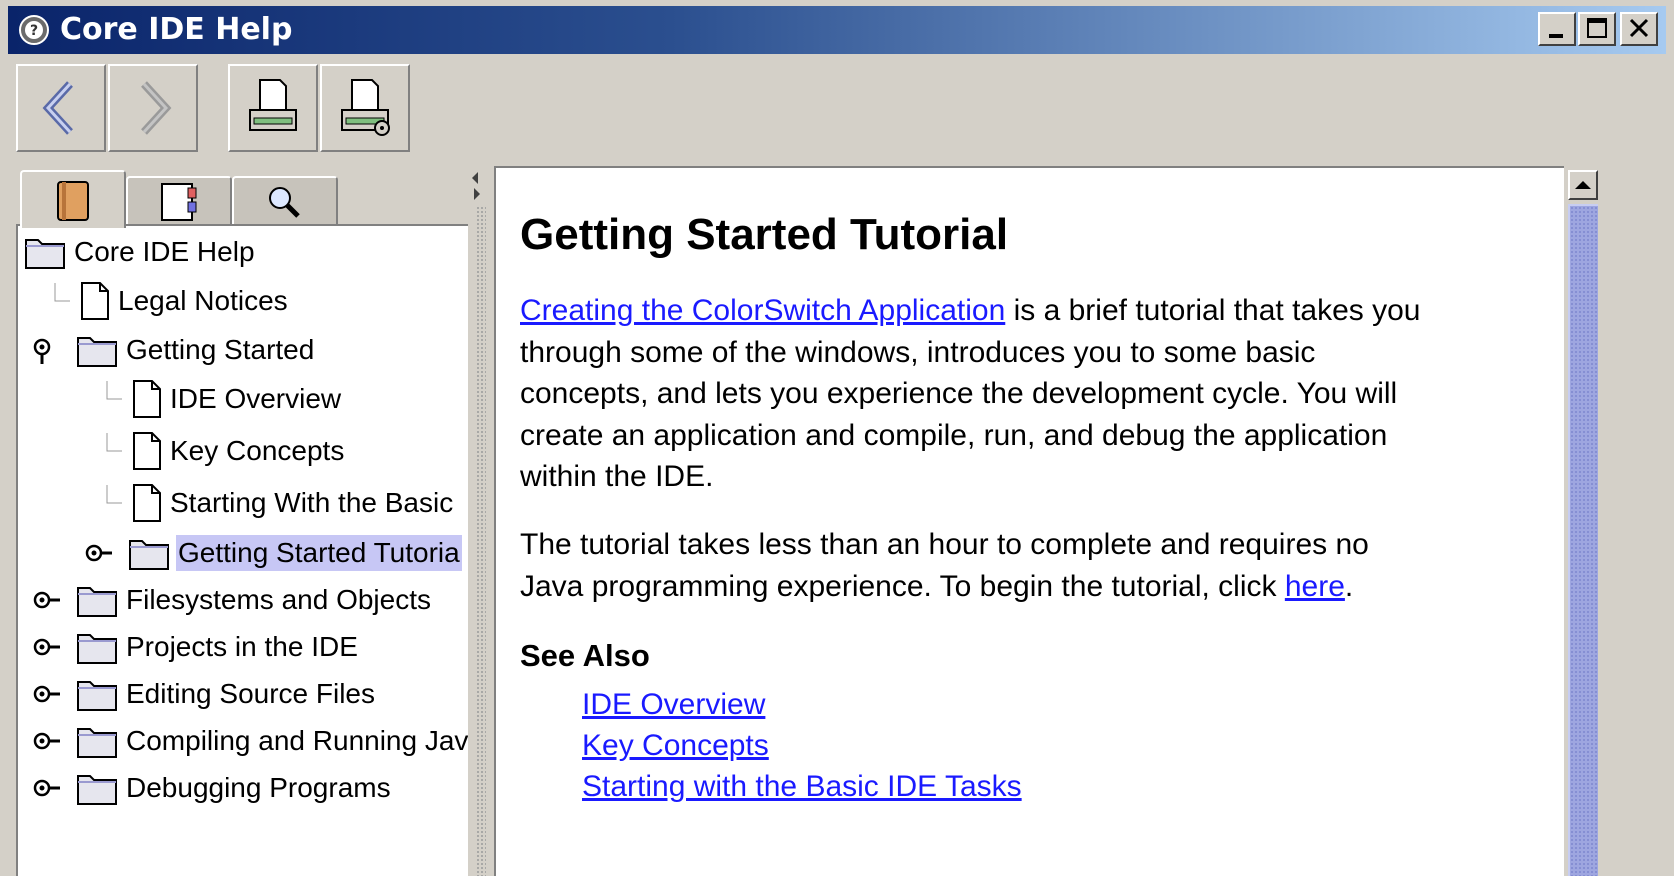  Describe the element at coordinates (762, 310) in the screenshot. I see `colorswitch-link: Creating the ColorSwitch Application` at that location.